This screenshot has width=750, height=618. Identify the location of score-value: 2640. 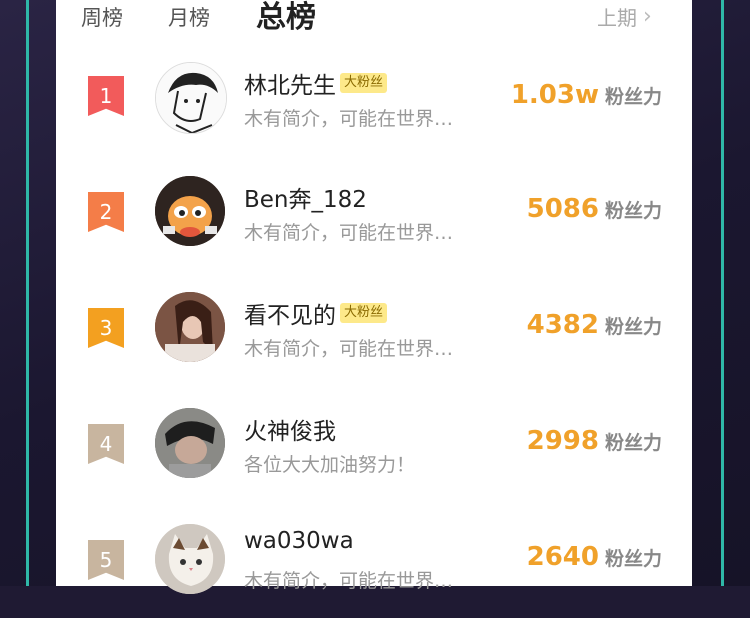
(562, 557).